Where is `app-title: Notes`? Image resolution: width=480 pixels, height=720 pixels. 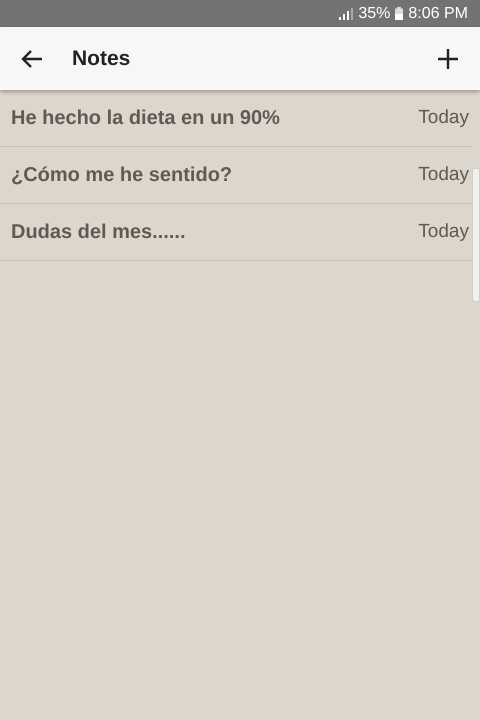
app-title: Notes is located at coordinates (102, 58).